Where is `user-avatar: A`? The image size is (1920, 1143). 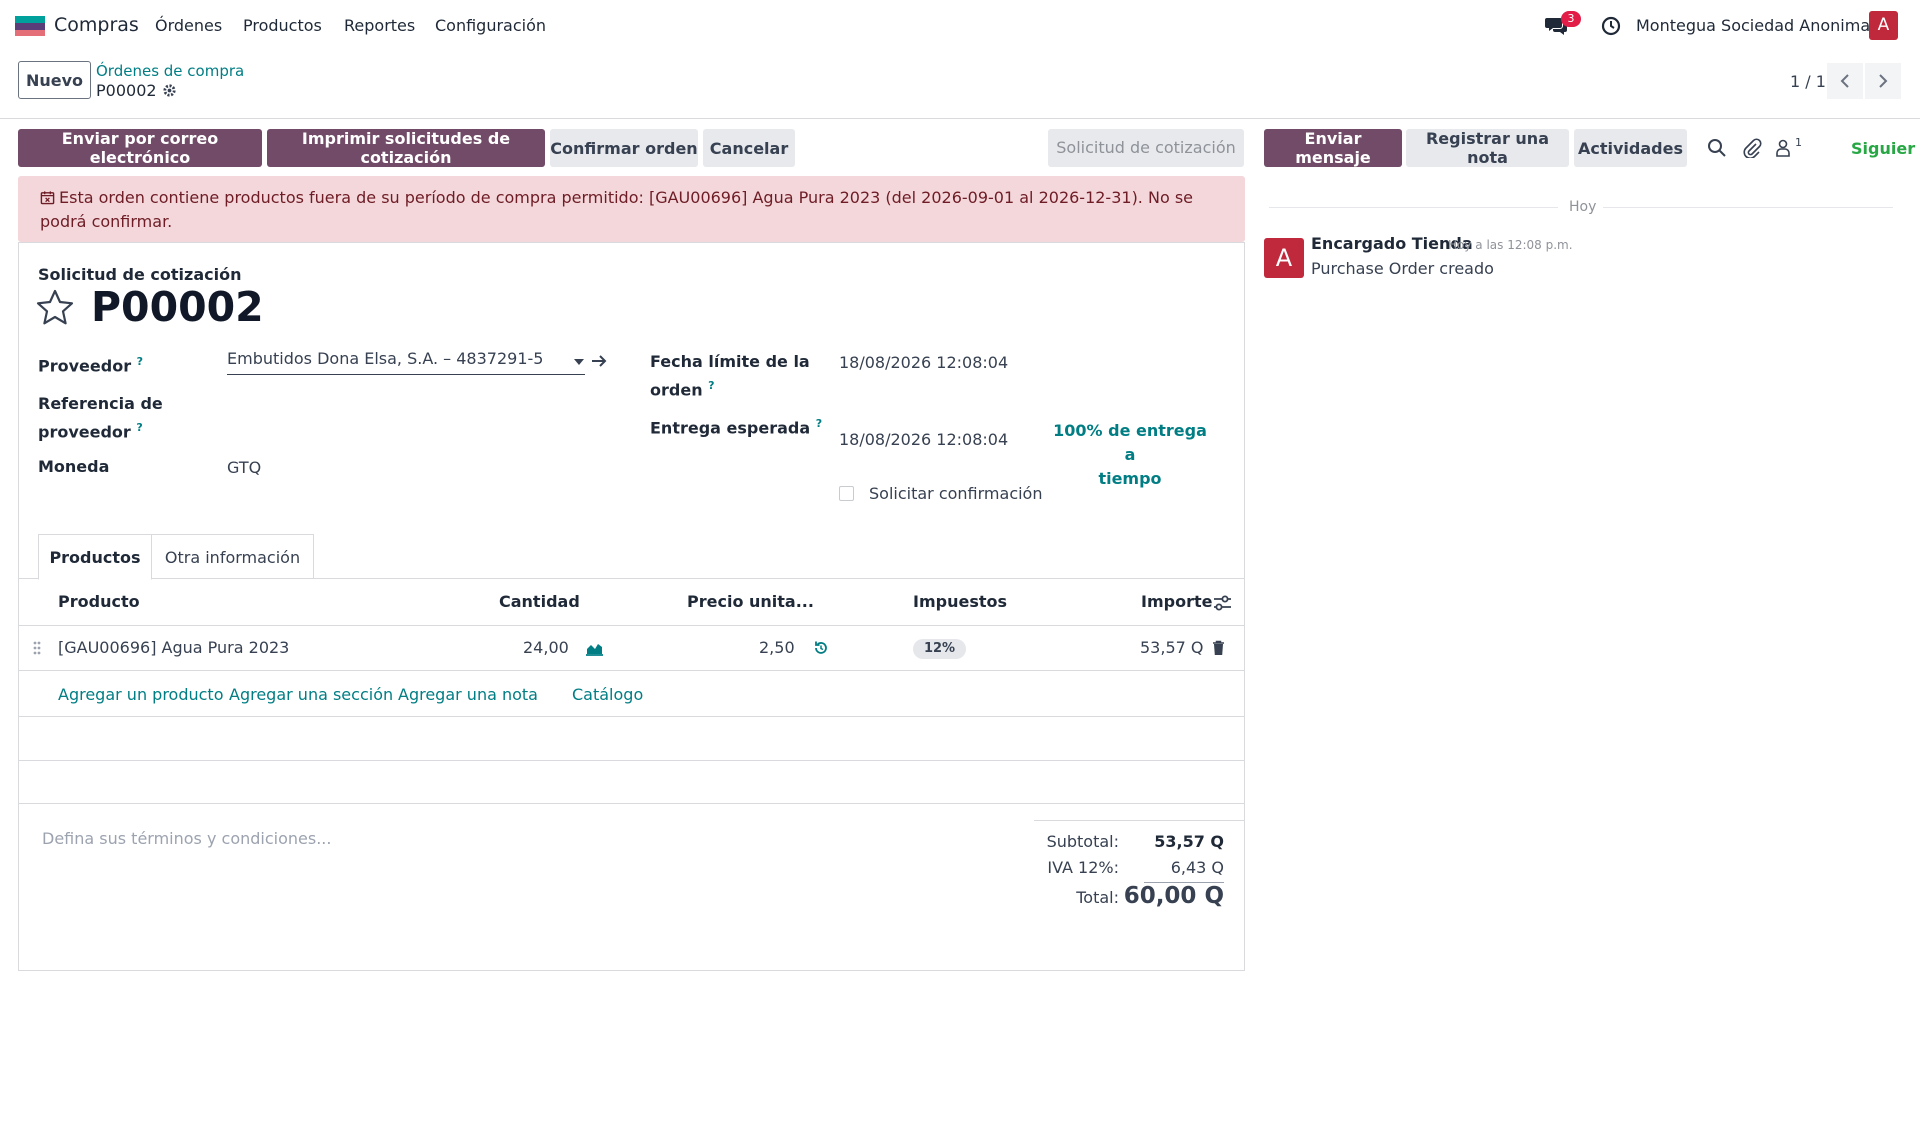 user-avatar: A is located at coordinates (1883, 25).